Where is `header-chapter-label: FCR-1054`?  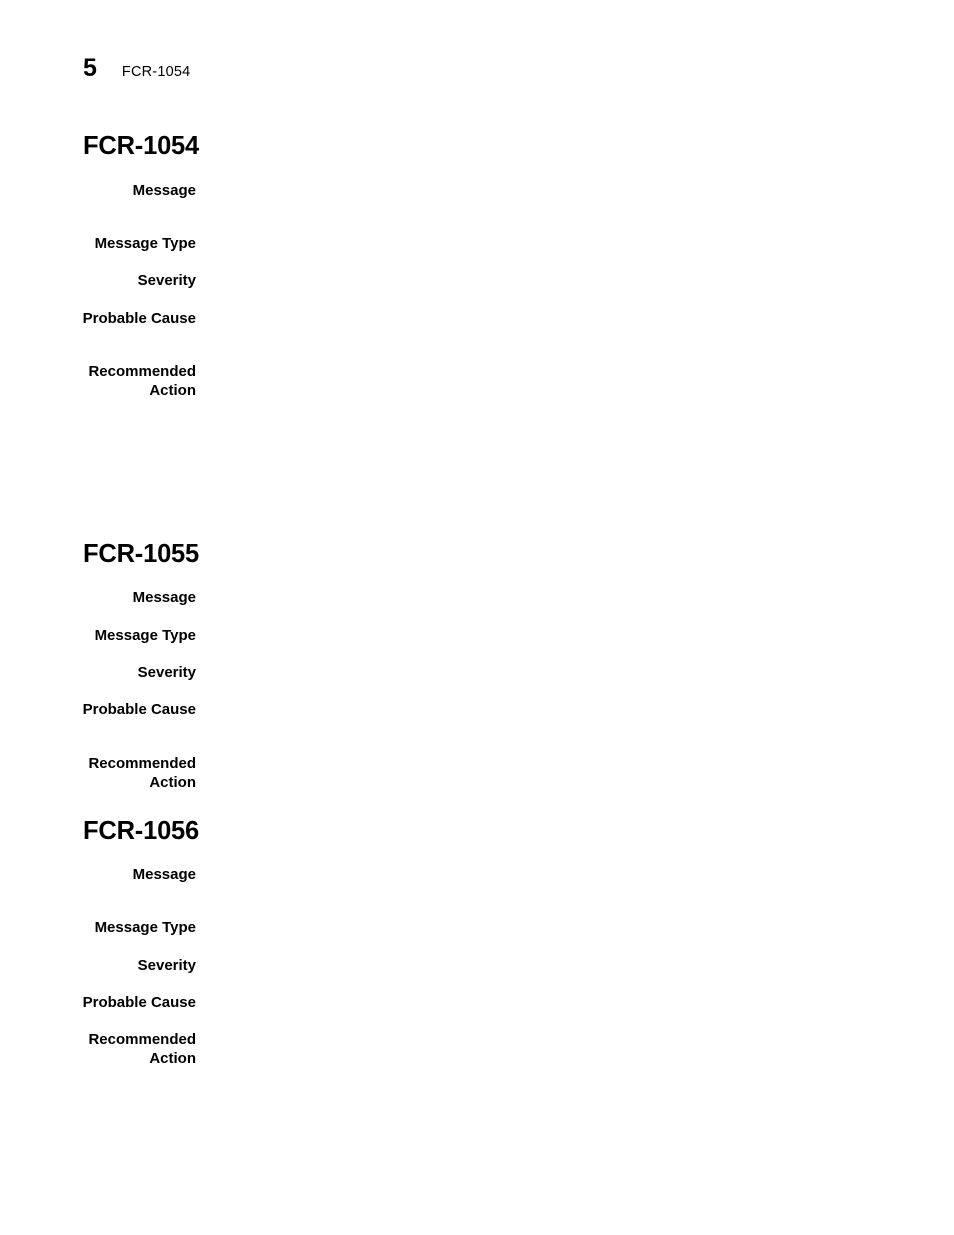
header-chapter-label: FCR-1054 is located at coordinates (156, 72).